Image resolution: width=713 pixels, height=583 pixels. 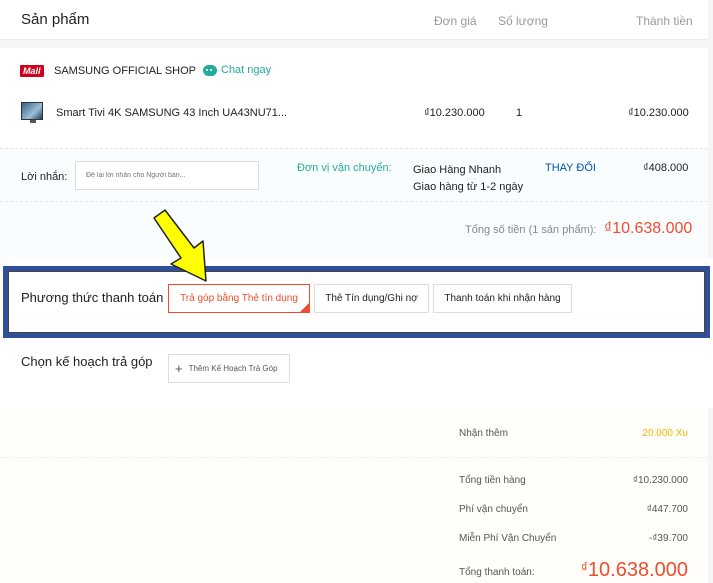 What do you see at coordinates (457, 170) in the screenshot?
I see `carrier-name: Giao Hàng Nhanh` at bounding box center [457, 170].